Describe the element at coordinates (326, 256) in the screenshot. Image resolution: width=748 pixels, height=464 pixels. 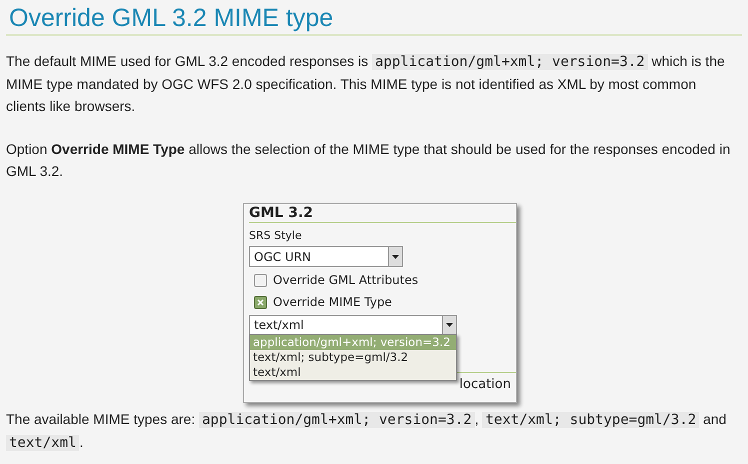
I see `srs-style-select: OGC URN` at that location.